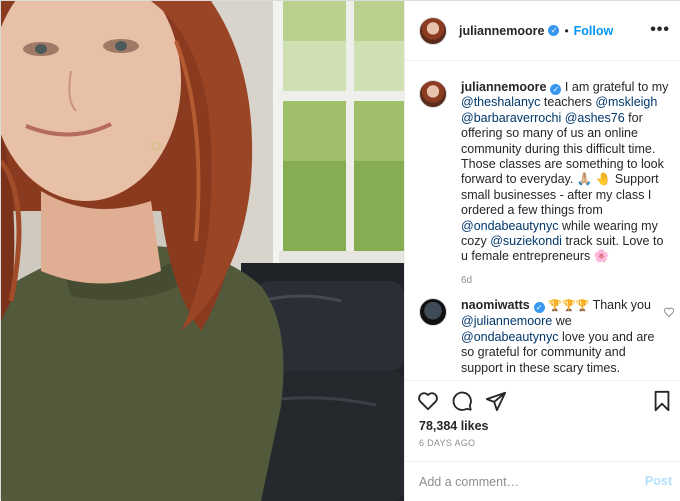 The image size is (680, 501). What do you see at coordinates (565, 280) in the screenshot?
I see `caption-time: 6d` at bounding box center [565, 280].